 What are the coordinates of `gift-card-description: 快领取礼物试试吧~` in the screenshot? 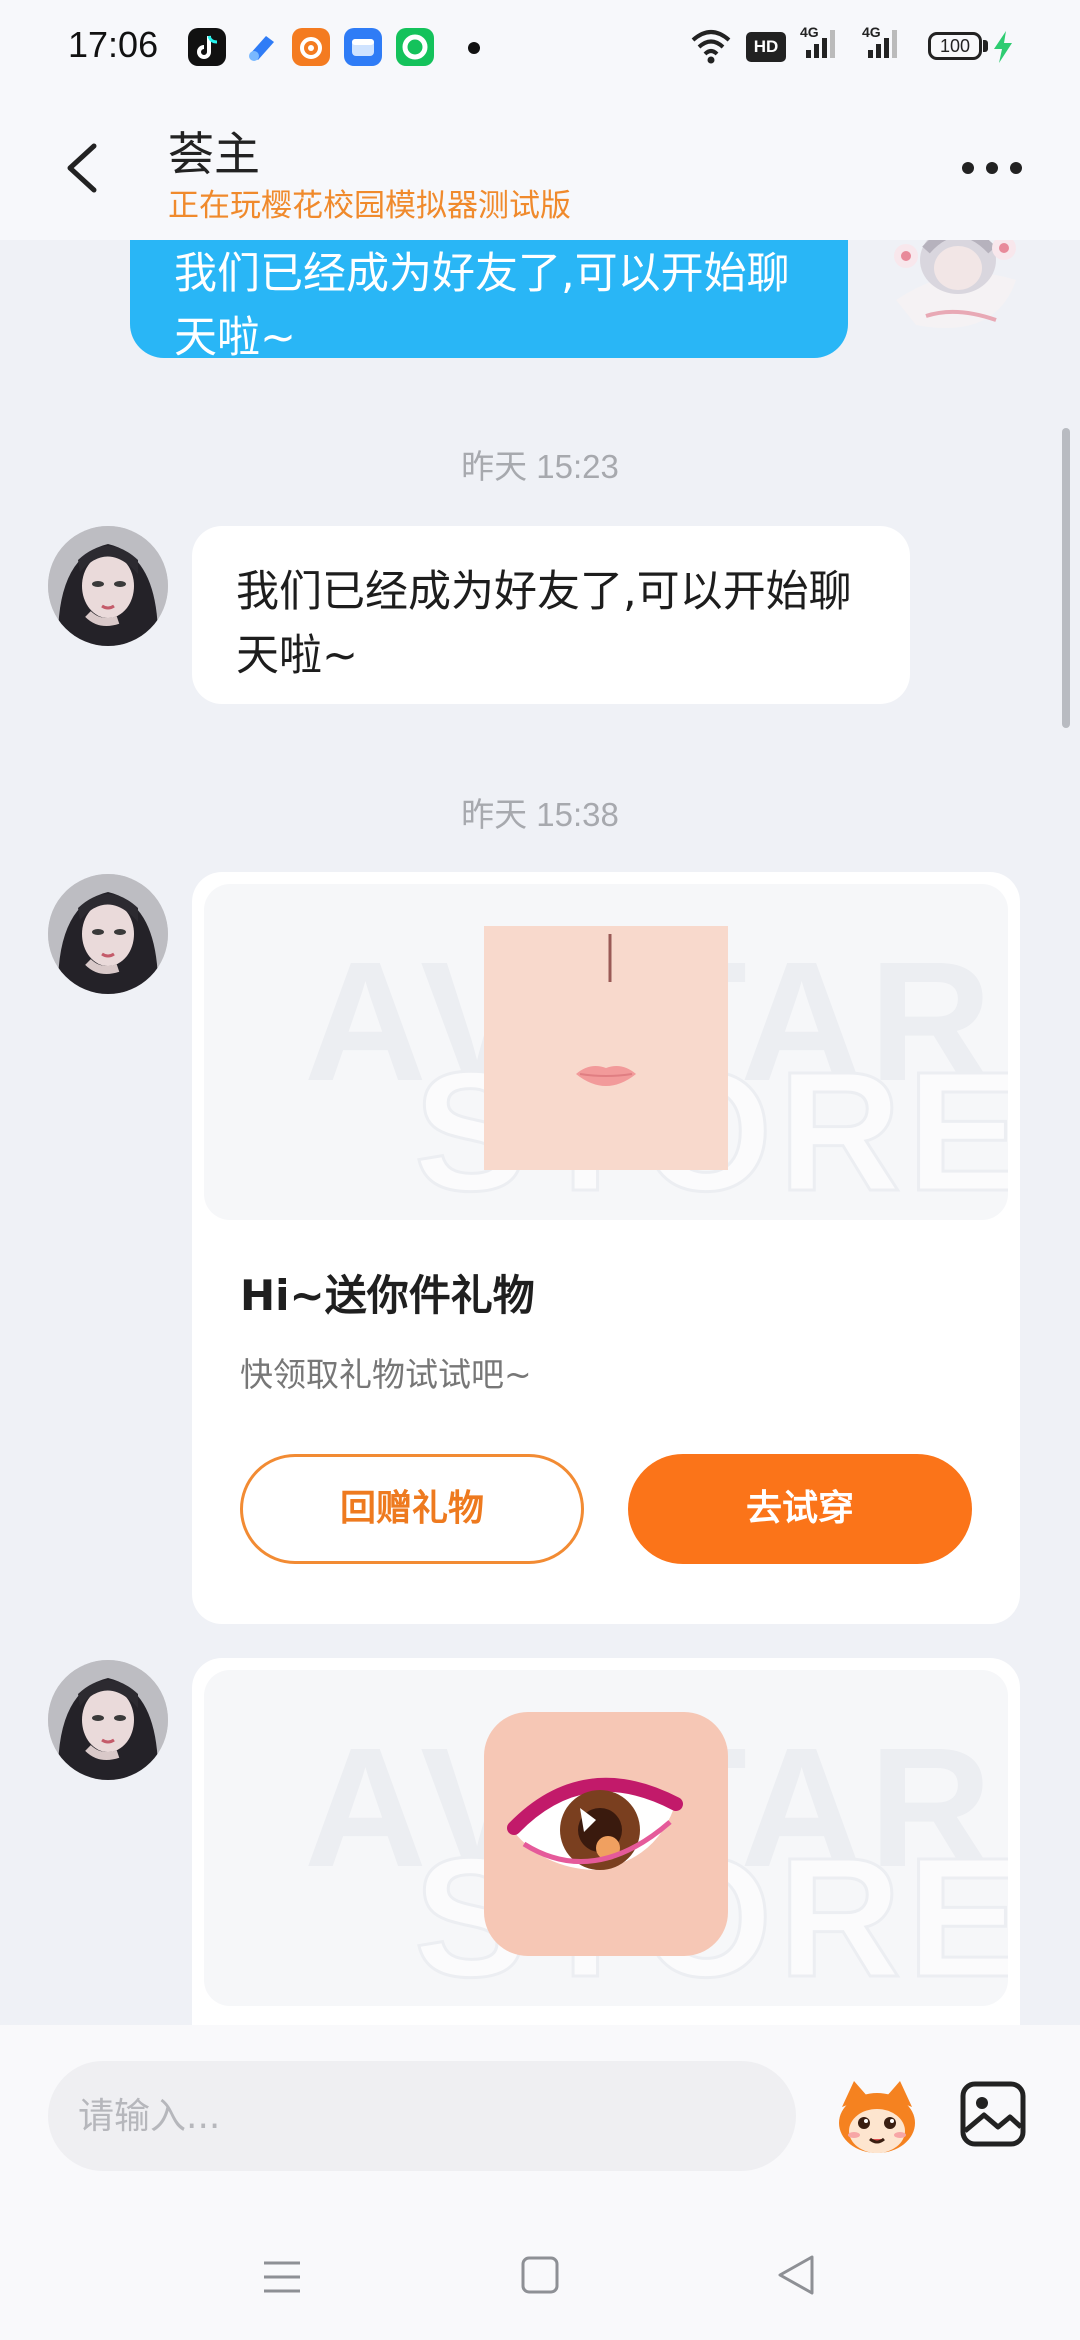 It's located at (386, 1374).